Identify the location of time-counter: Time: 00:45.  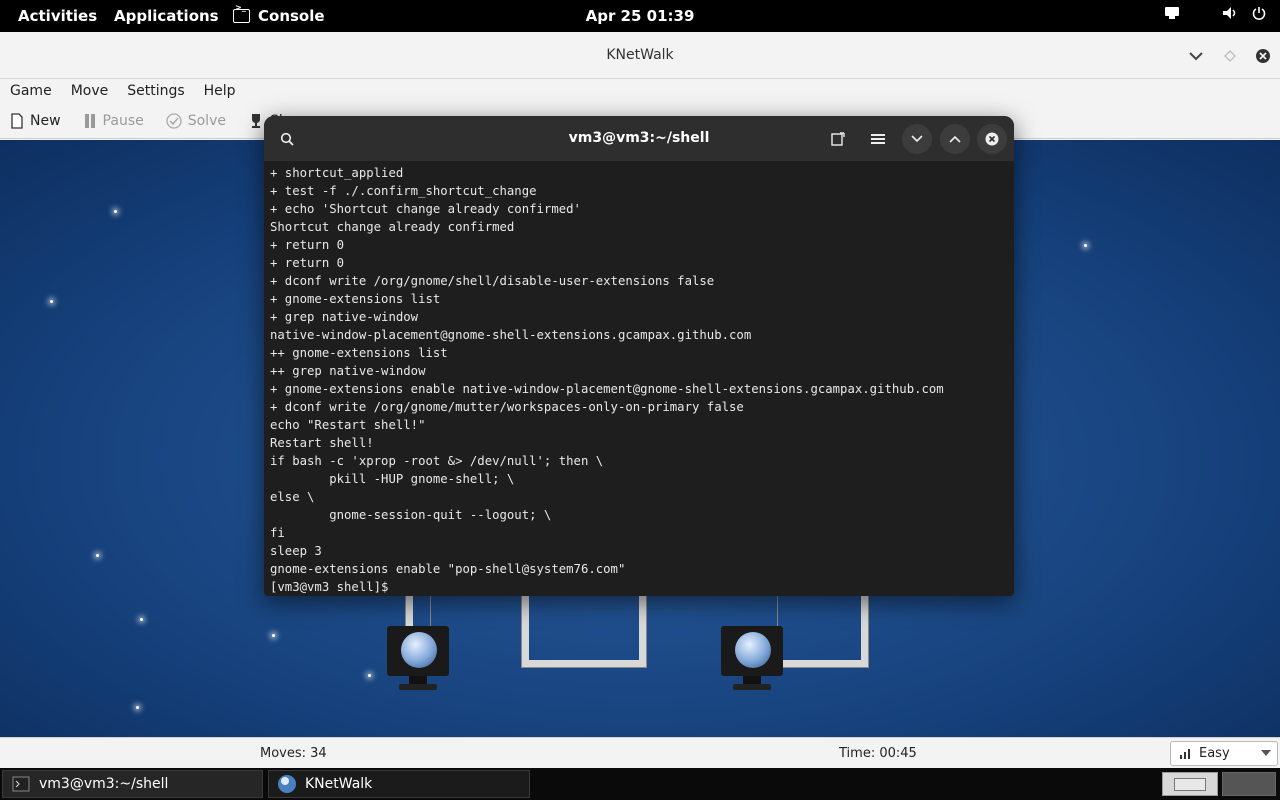
(878, 753).